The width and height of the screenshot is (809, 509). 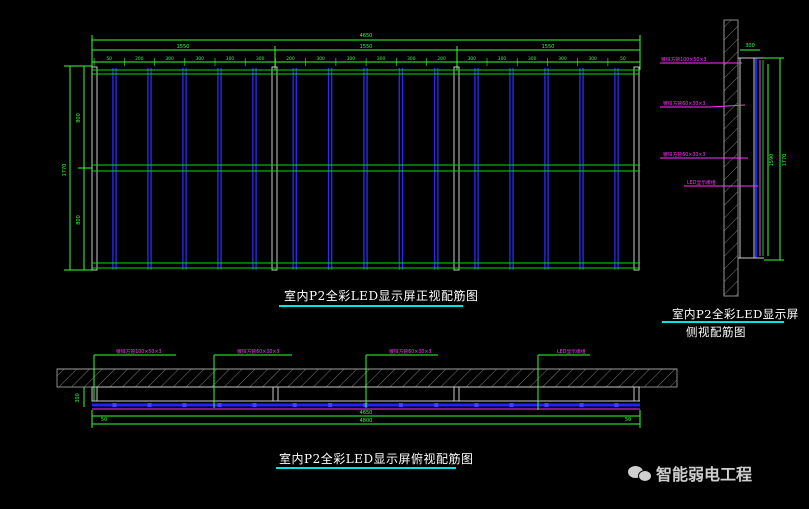 What do you see at coordinates (371, 306) in the screenshot?
I see `front-title-underline` at bounding box center [371, 306].